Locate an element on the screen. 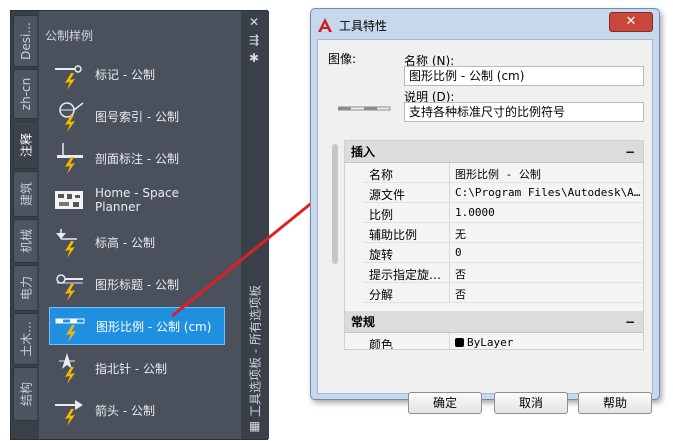  cancel-button: 取消 is located at coordinates (531, 403).